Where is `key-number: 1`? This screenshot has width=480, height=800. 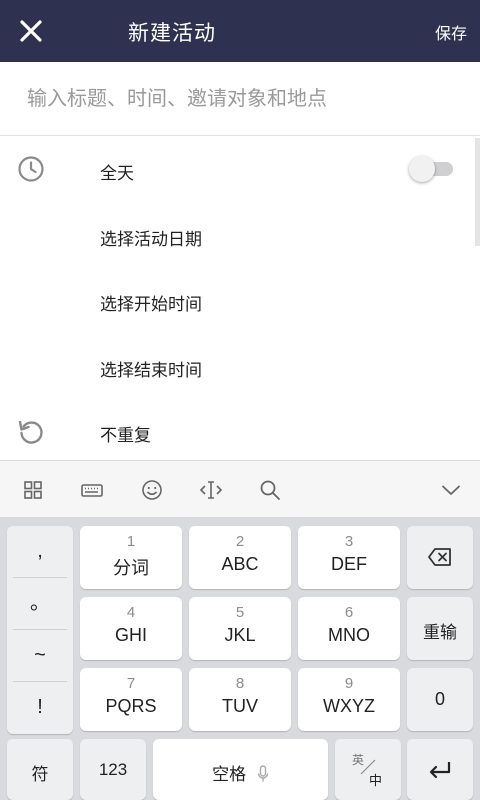 key-number: 1 is located at coordinates (131, 541).